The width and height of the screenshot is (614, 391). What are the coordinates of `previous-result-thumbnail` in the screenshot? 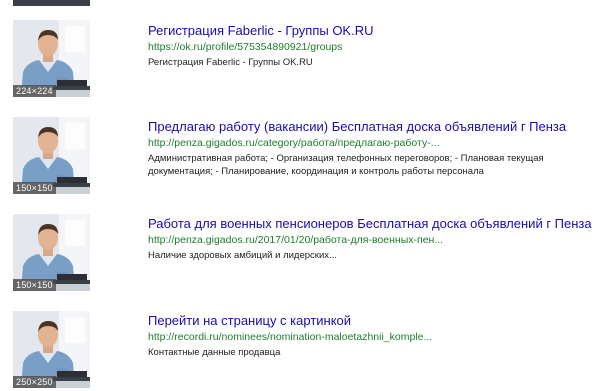 It's located at (51, 3).